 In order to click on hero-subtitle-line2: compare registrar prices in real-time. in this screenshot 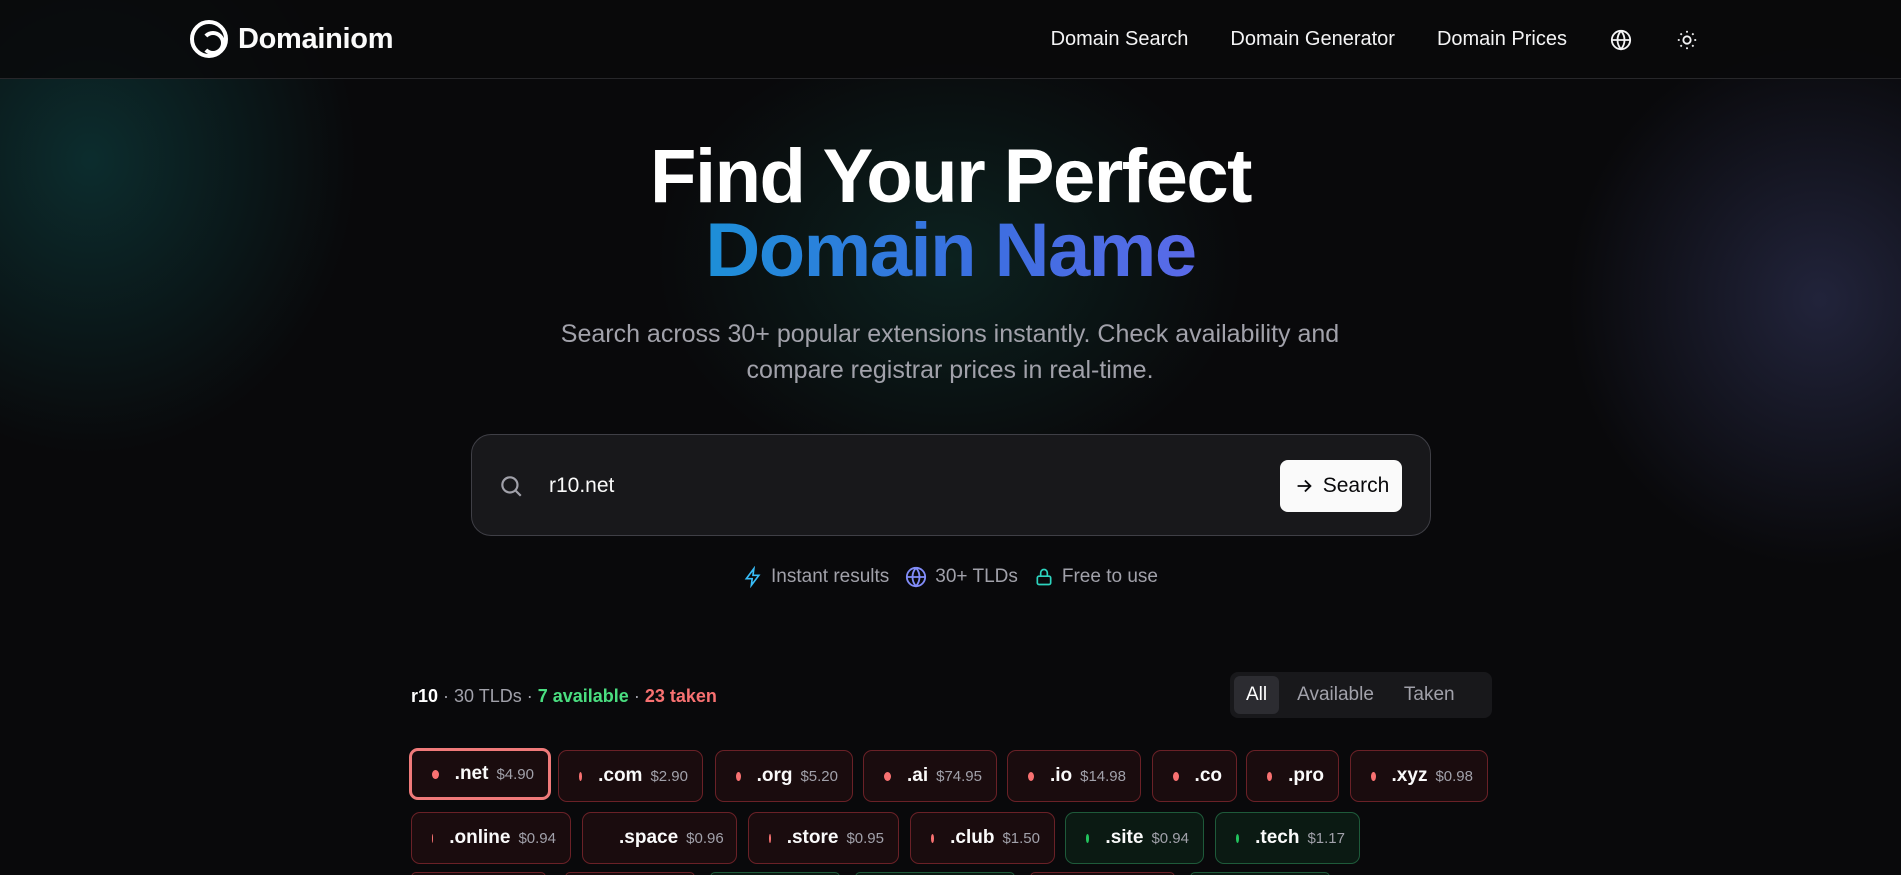, I will do `click(950, 370)`.